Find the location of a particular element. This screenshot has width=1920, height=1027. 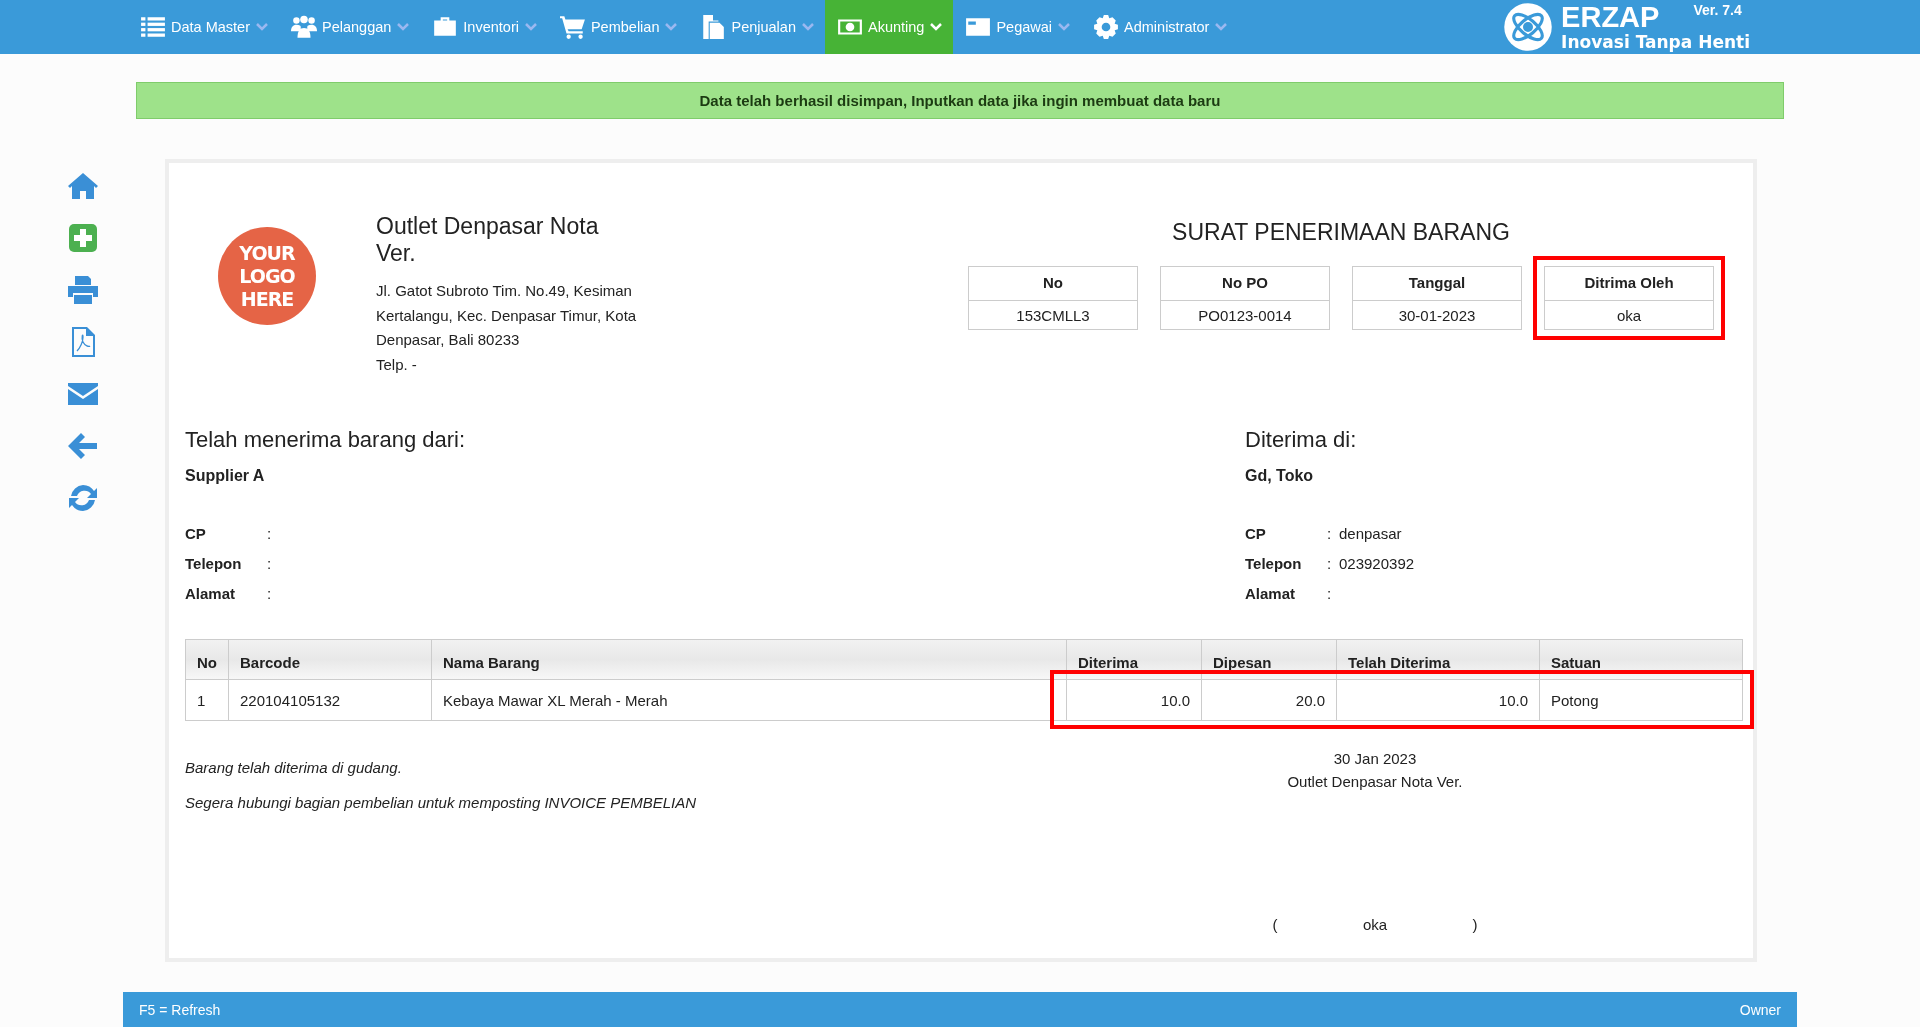

version-label: Ver. 7.4 is located at coordinates (1717, 10).